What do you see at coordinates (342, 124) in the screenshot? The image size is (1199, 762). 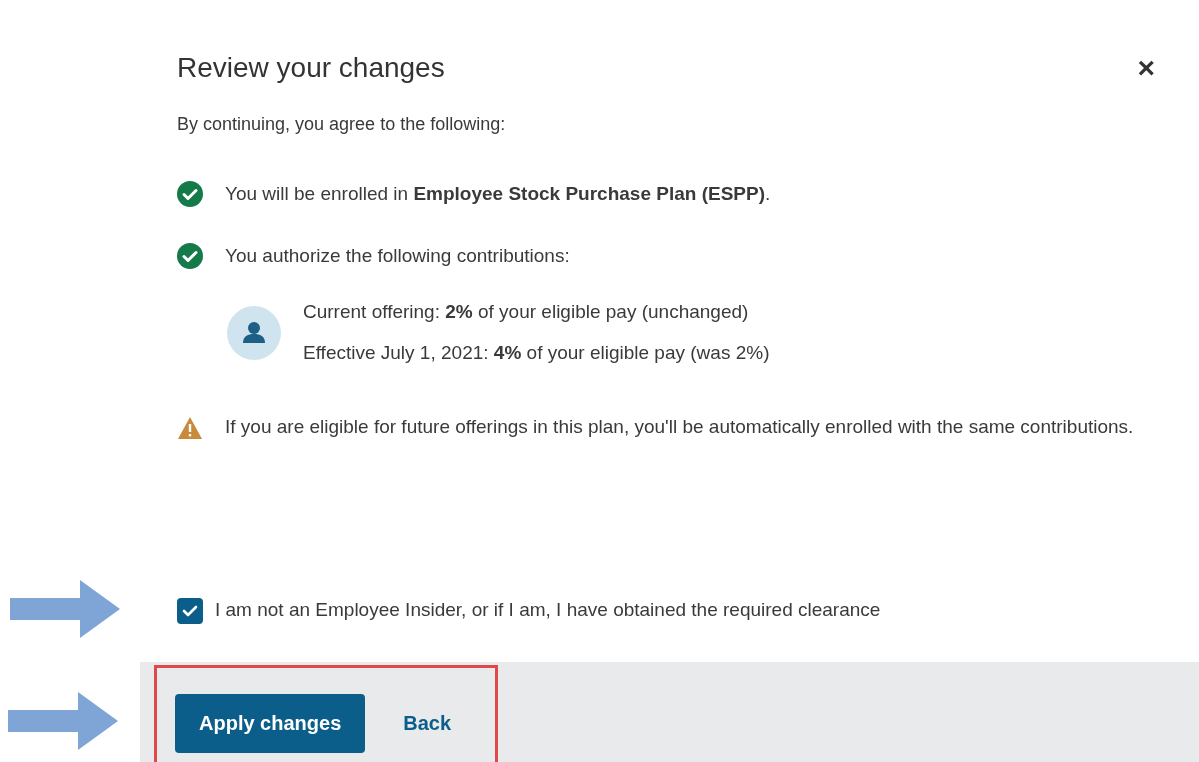 I see `intro-text: By continuing, you agree to the following:` at bounding box center [342, 124].